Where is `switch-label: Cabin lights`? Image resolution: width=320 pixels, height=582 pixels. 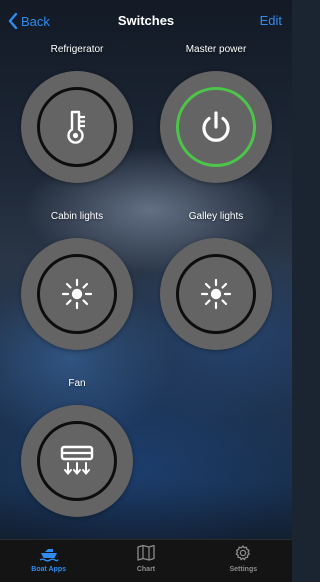 switch-label: Cabin lights is located at coordinates (77, 216).